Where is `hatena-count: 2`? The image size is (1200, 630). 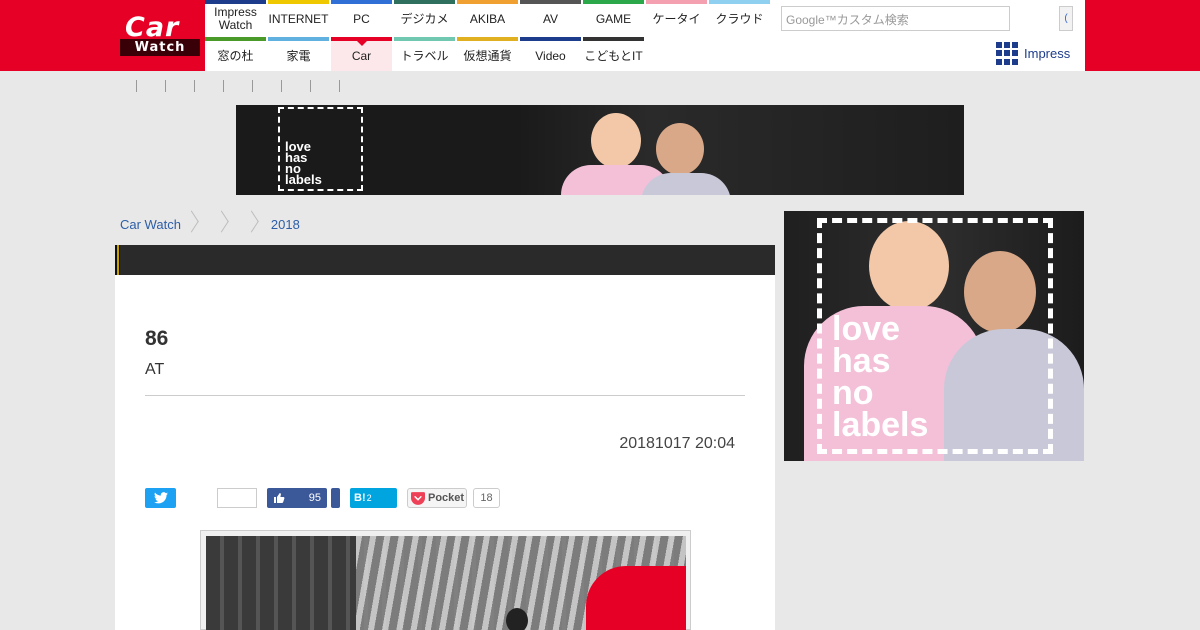 hatena-count: 2 is located at coordinates (369, 498).